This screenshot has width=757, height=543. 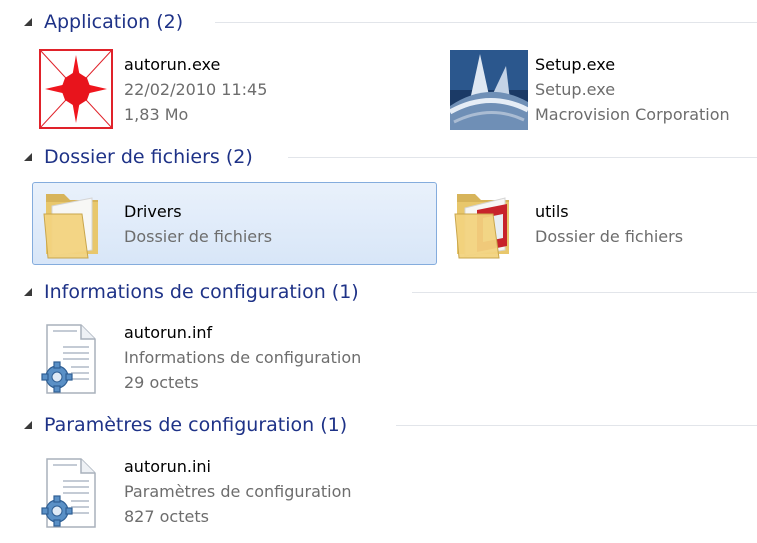 I want to click on folder-item-utils: utils Dossier de fichiers, so click(x=600, y=223).